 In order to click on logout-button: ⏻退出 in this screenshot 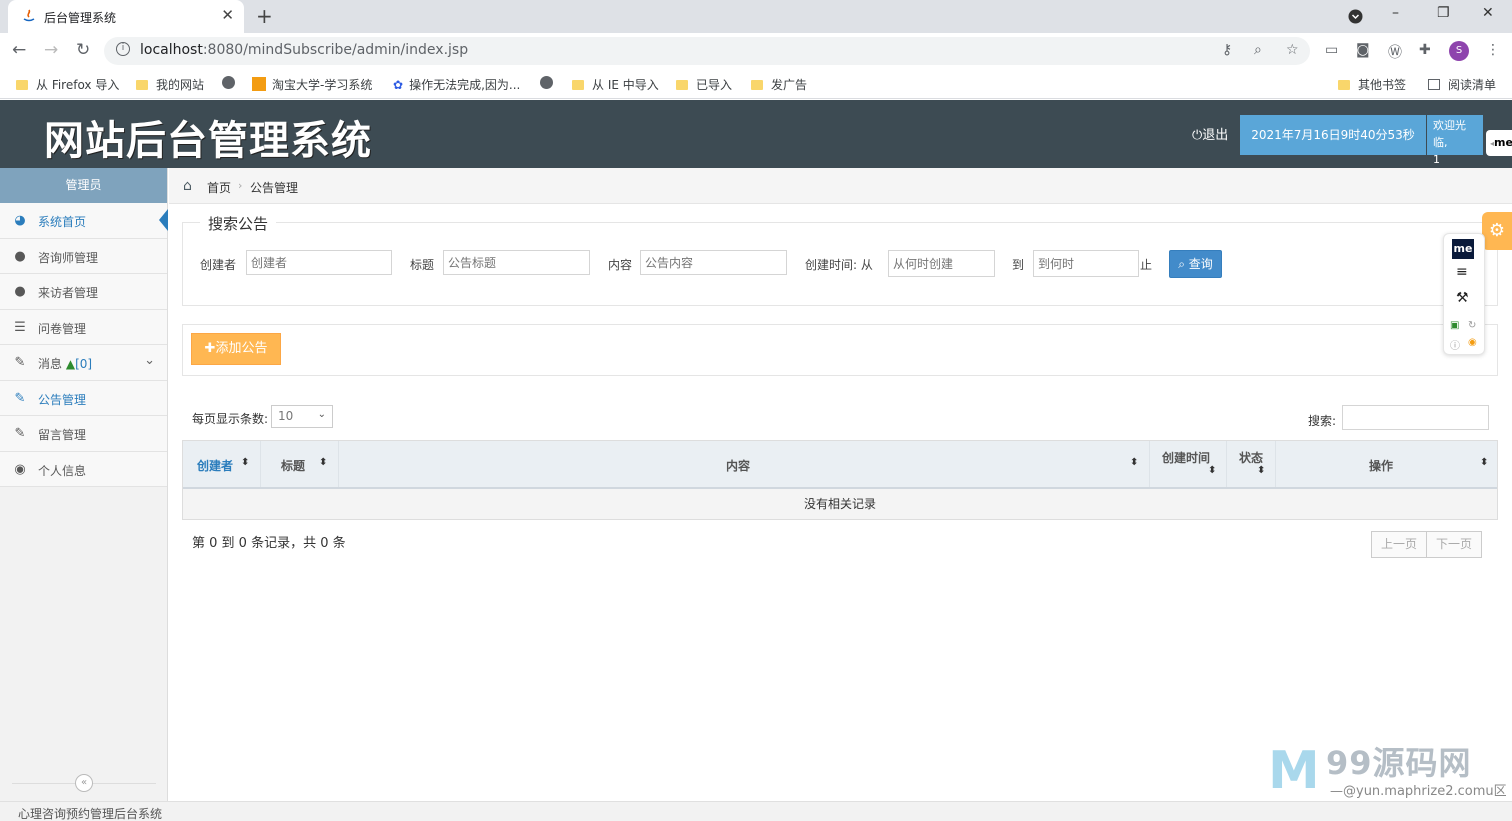, I will do `click(1210, 133)`.